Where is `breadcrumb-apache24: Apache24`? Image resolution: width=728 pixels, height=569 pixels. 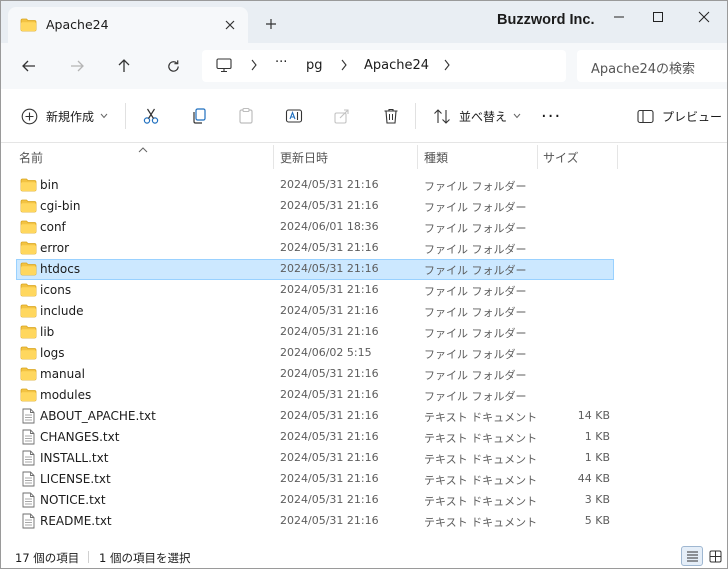
breadcrumb-apache24: Apache24 is located at coordinates (396, 65).